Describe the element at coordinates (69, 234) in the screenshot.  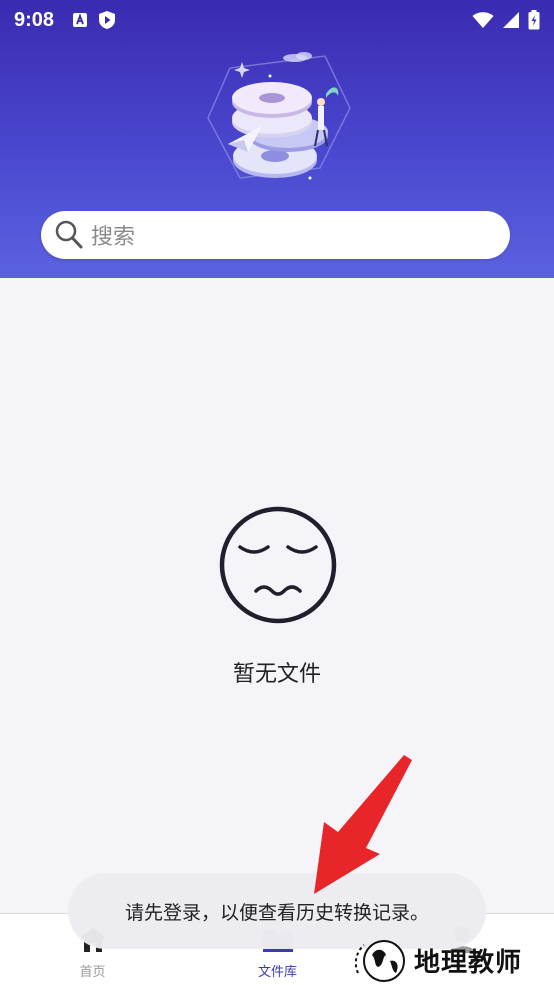
I see `search-icon` at that location.